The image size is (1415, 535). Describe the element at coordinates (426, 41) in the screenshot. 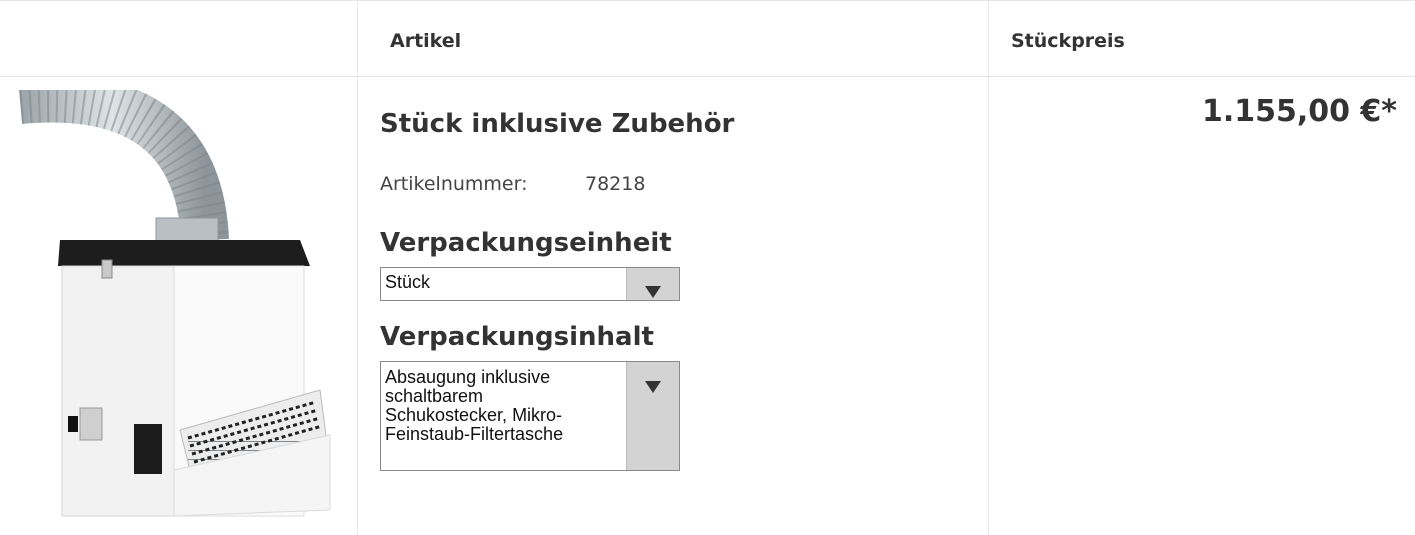

I see `column-header-article: Artikel` at that location.